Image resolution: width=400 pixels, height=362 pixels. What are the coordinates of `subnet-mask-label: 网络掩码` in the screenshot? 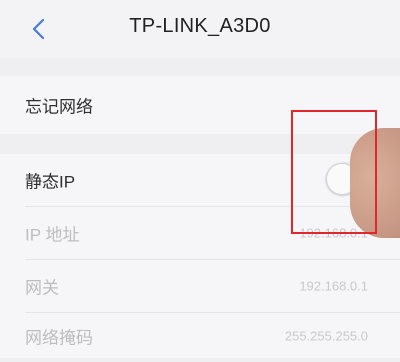 It's located at (59, 338).